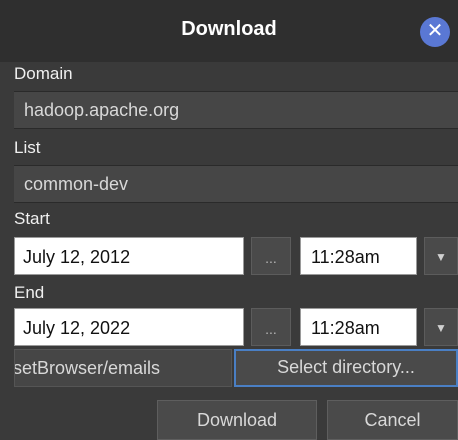 This screenshot has width=458, height=440. Describe the element at coordinates (87, 368) in the screenshot. I see `directory-path-text: setBrowser/emails` at that location.